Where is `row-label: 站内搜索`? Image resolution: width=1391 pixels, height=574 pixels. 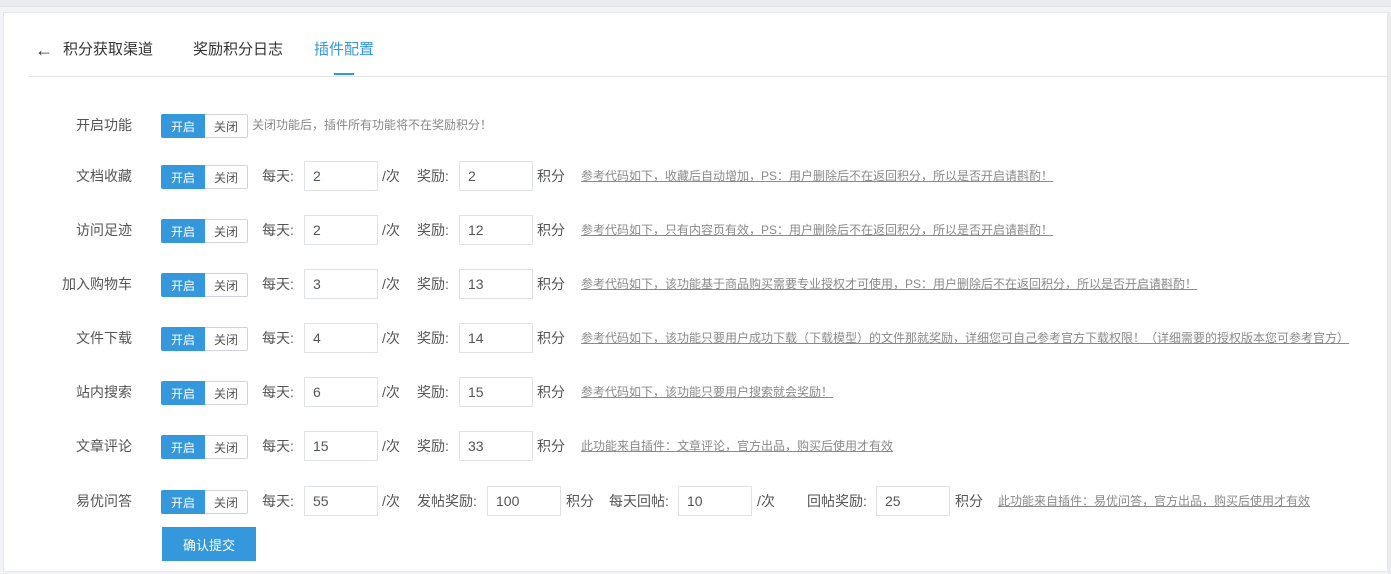 row-label: 站内搜索 is located at coordinates (104, 392).